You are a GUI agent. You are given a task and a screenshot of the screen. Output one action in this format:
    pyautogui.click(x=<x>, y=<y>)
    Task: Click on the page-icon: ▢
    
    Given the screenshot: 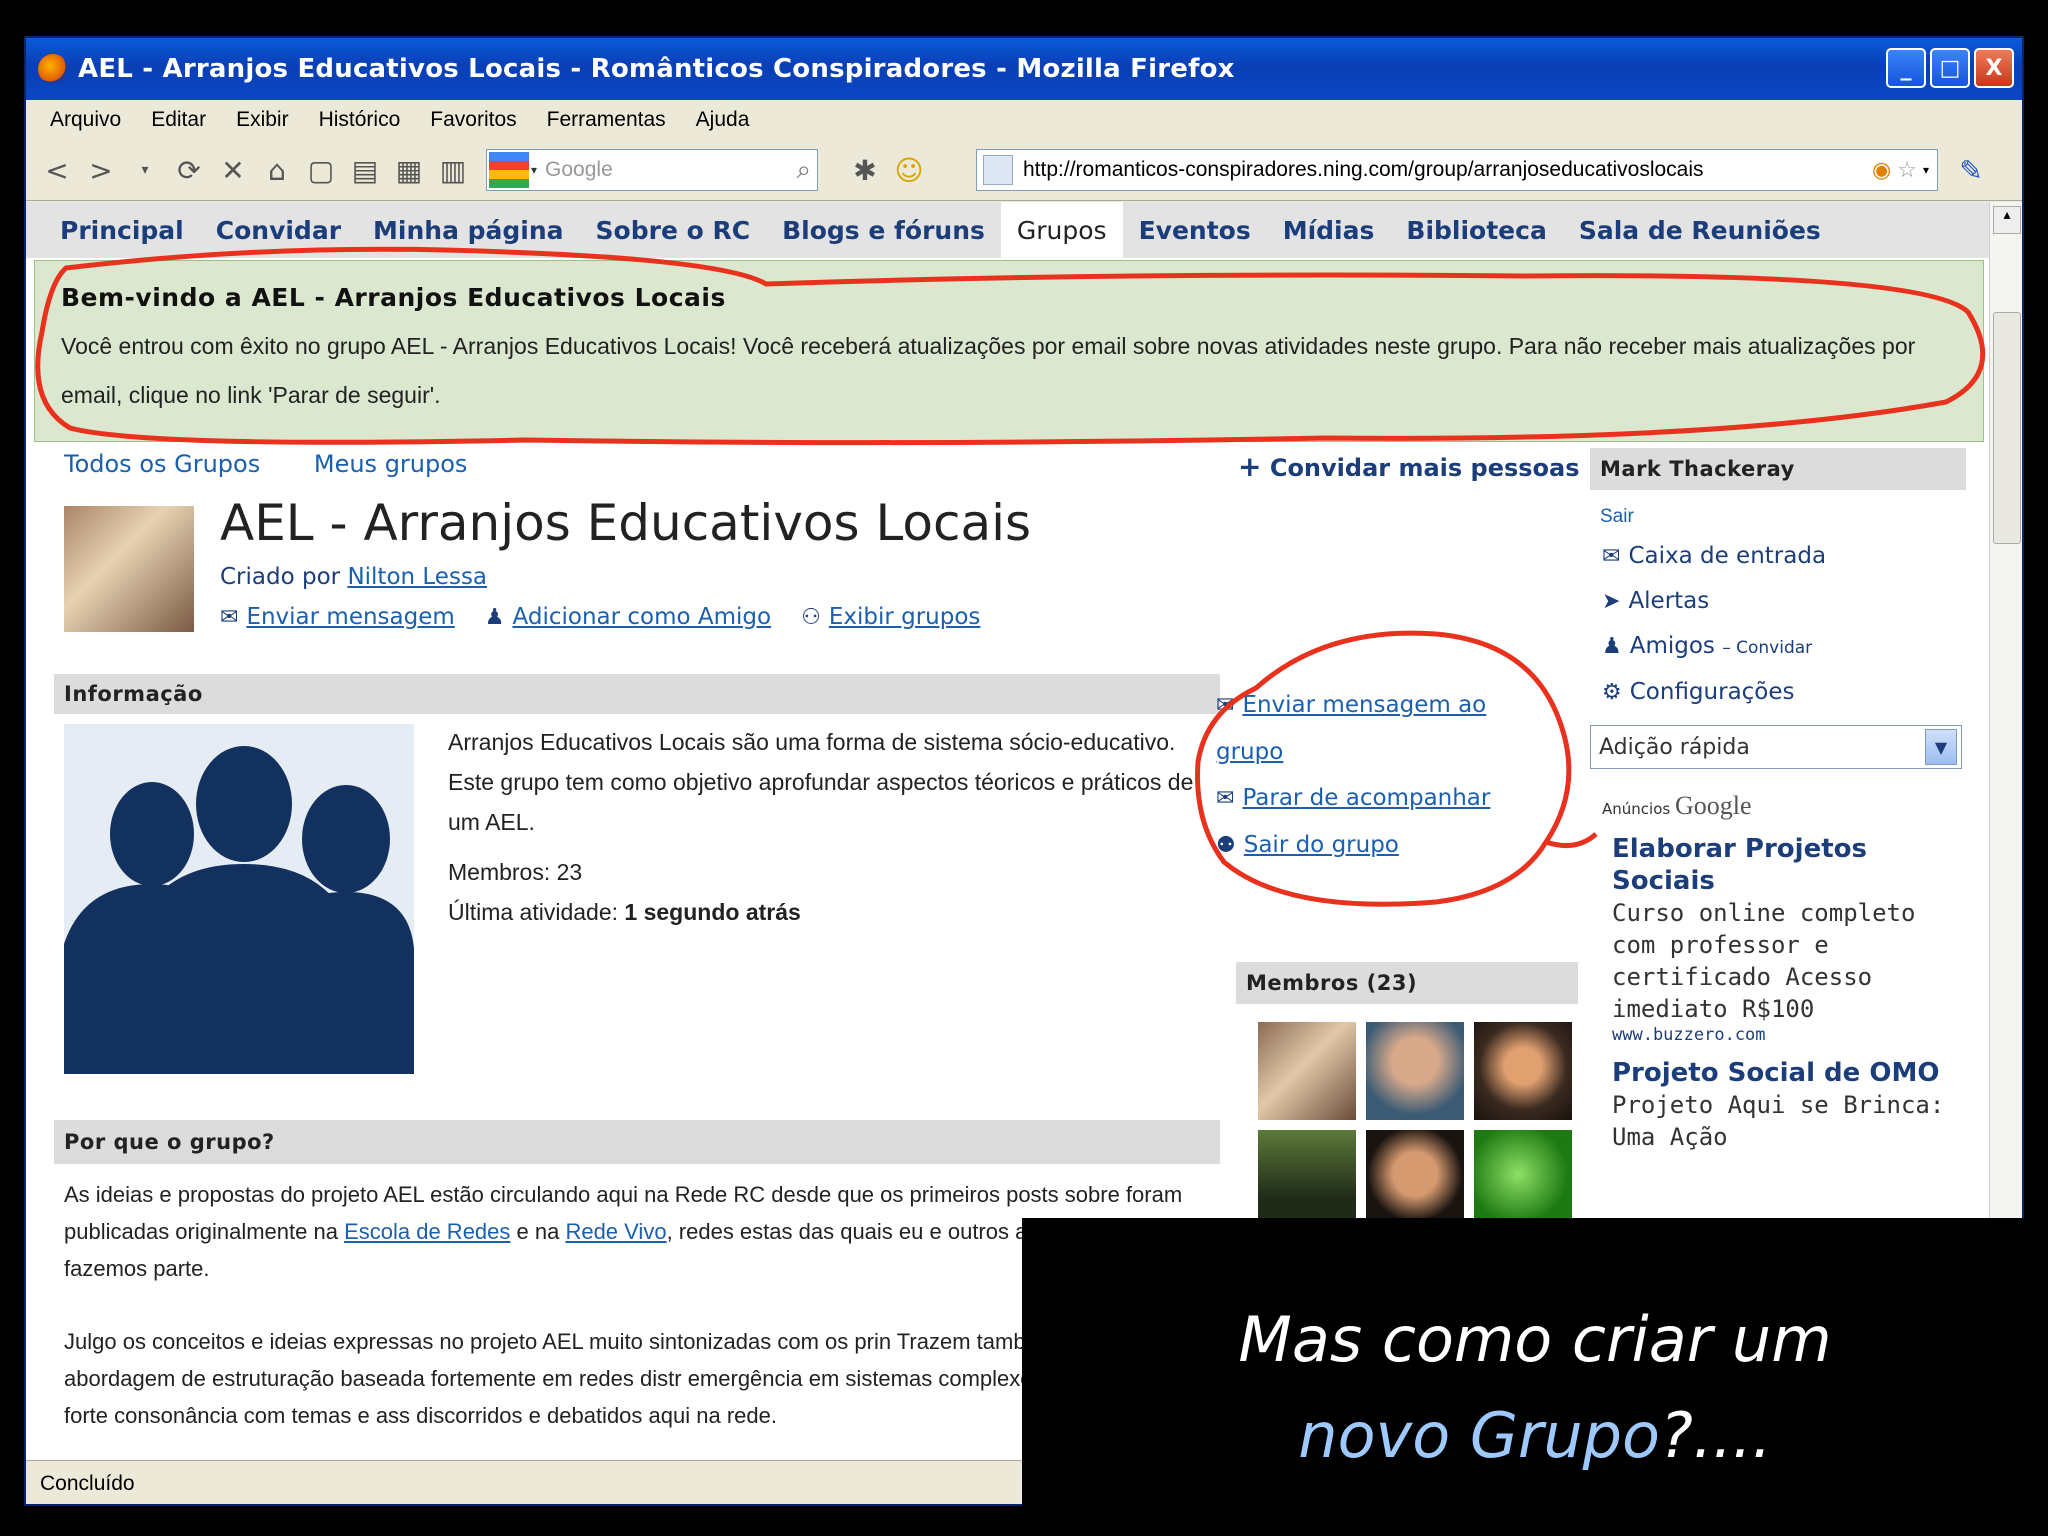 What is the action you would take?
    pyautogui.click(x=321, y=170)
    